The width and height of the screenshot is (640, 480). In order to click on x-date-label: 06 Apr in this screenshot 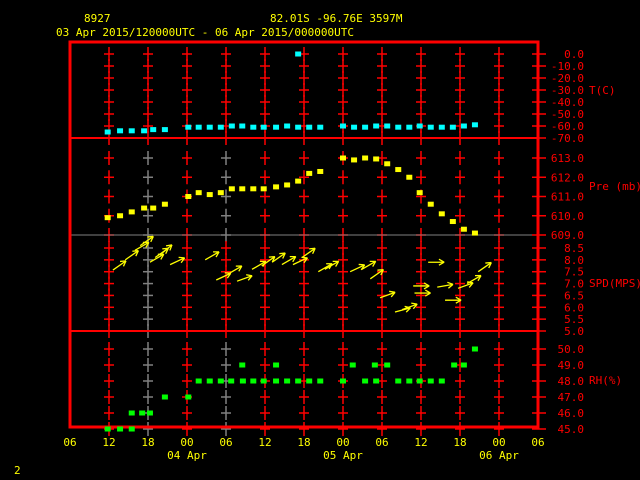, I will do `click(499, 455)`.